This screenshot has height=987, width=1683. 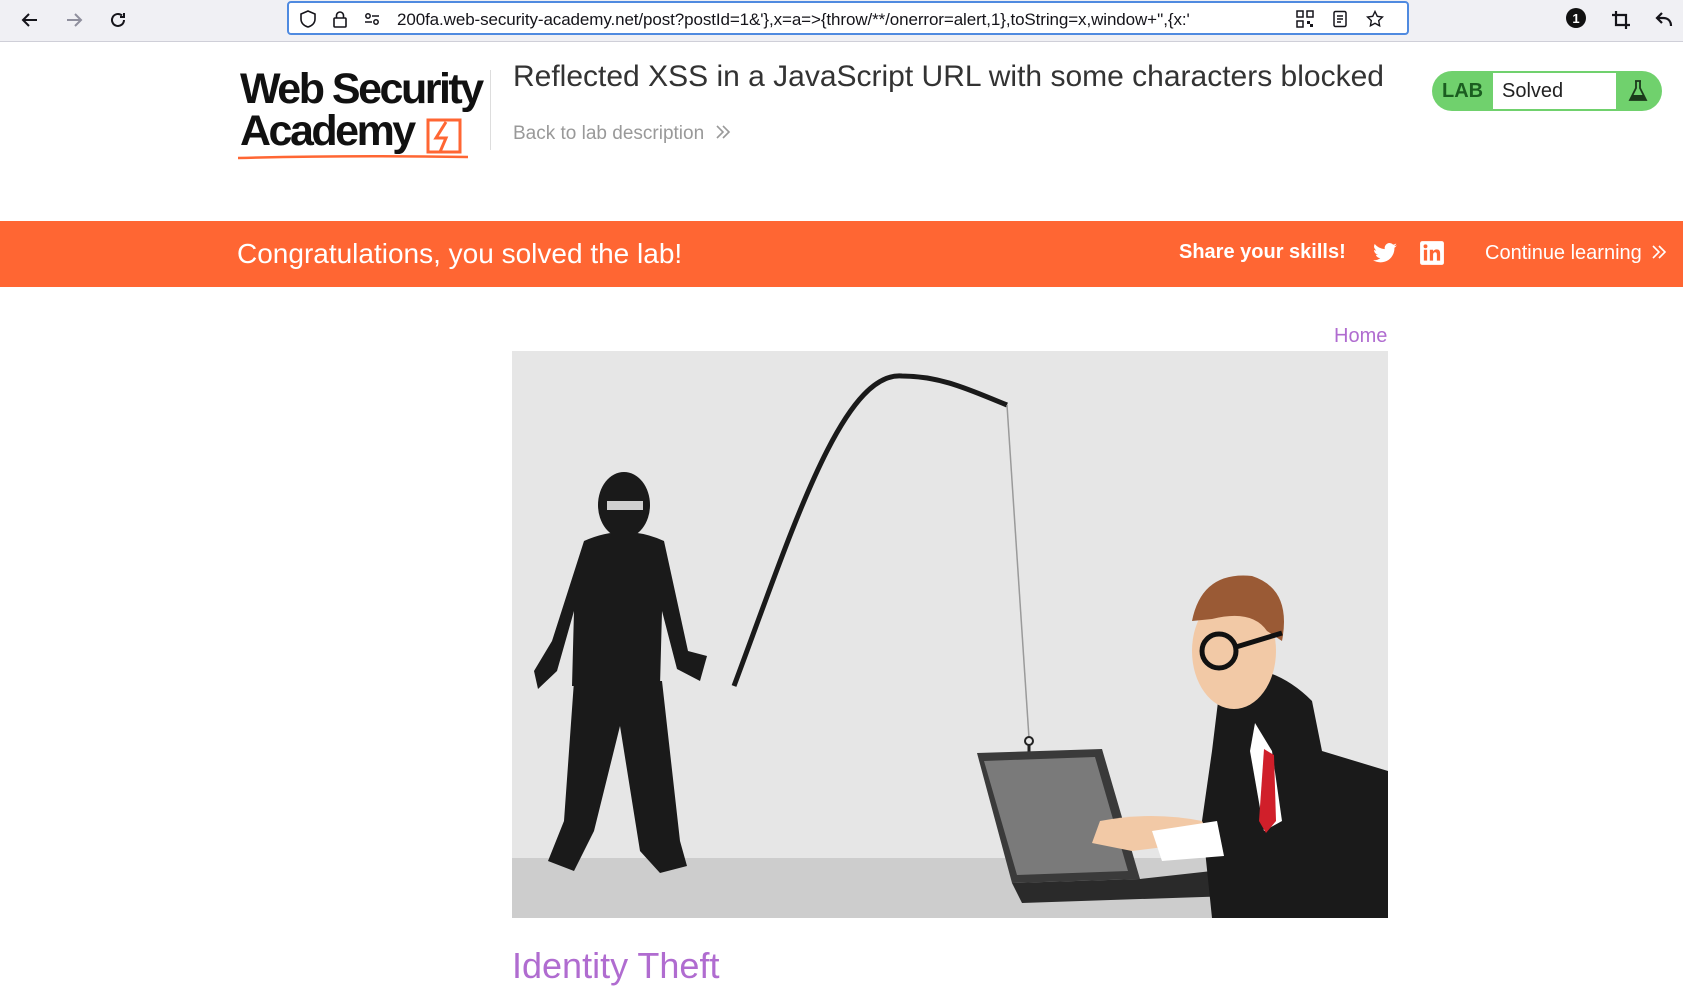 I want to click on reload-button, so click(x=118, y=20).